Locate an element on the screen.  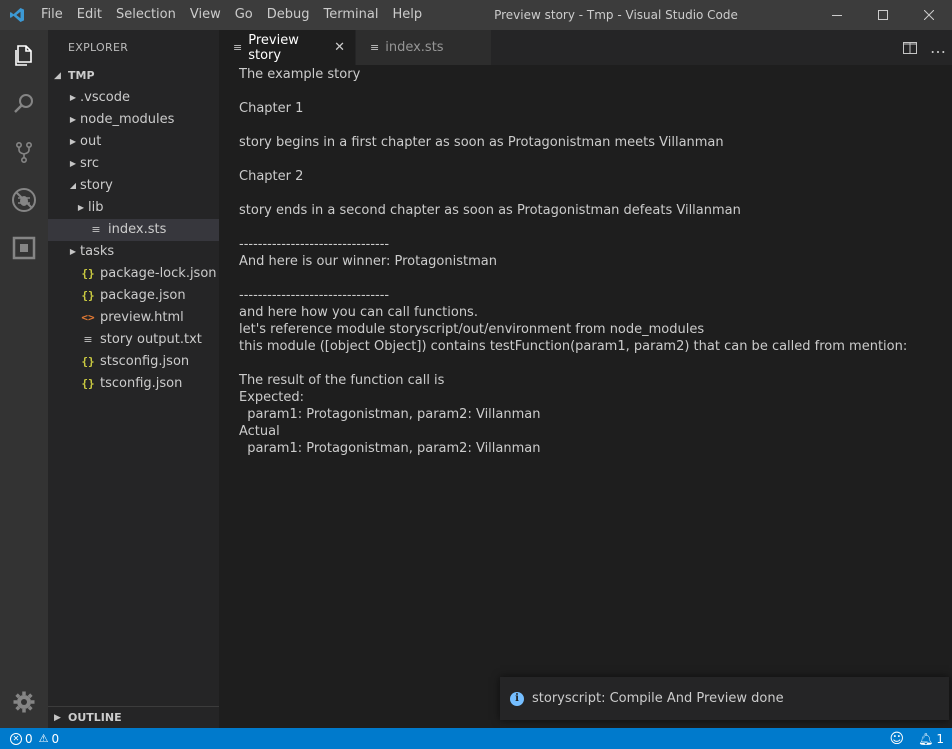
preview-line: Actual is located at coordinates (259, 431).